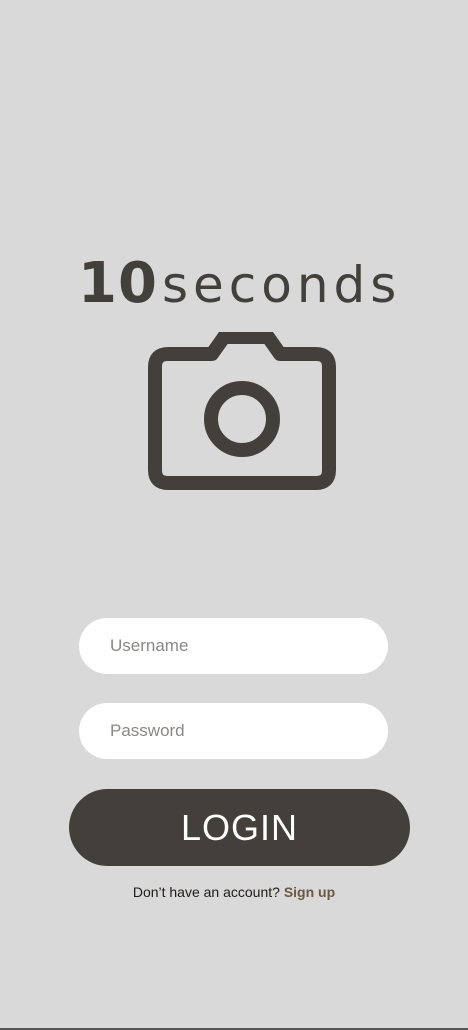 The image size is (468, 1030). I want to click on app-logo: 10seconds, so click(248, 284).